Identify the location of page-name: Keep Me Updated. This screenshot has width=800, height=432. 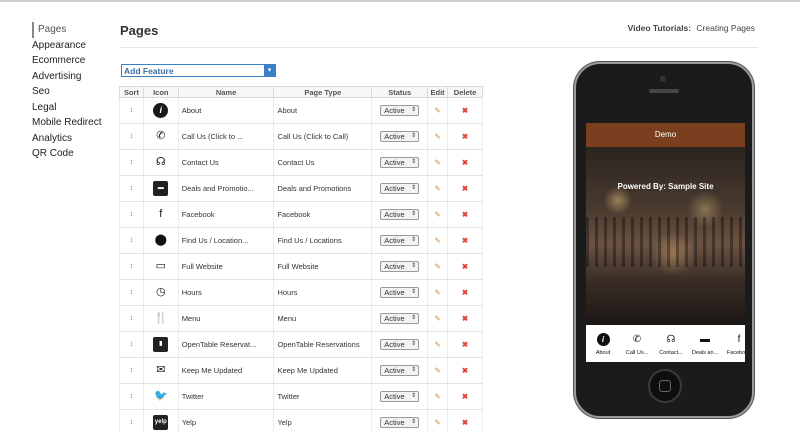
(226, 370).